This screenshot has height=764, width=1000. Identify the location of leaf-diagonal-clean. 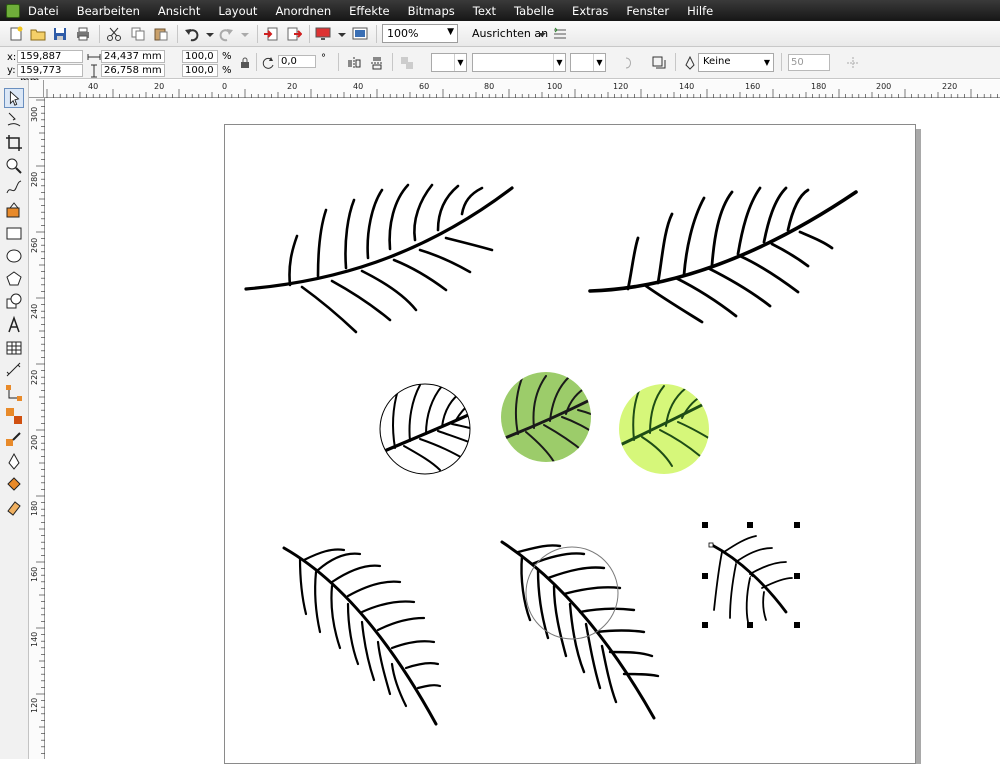
(580, 630).